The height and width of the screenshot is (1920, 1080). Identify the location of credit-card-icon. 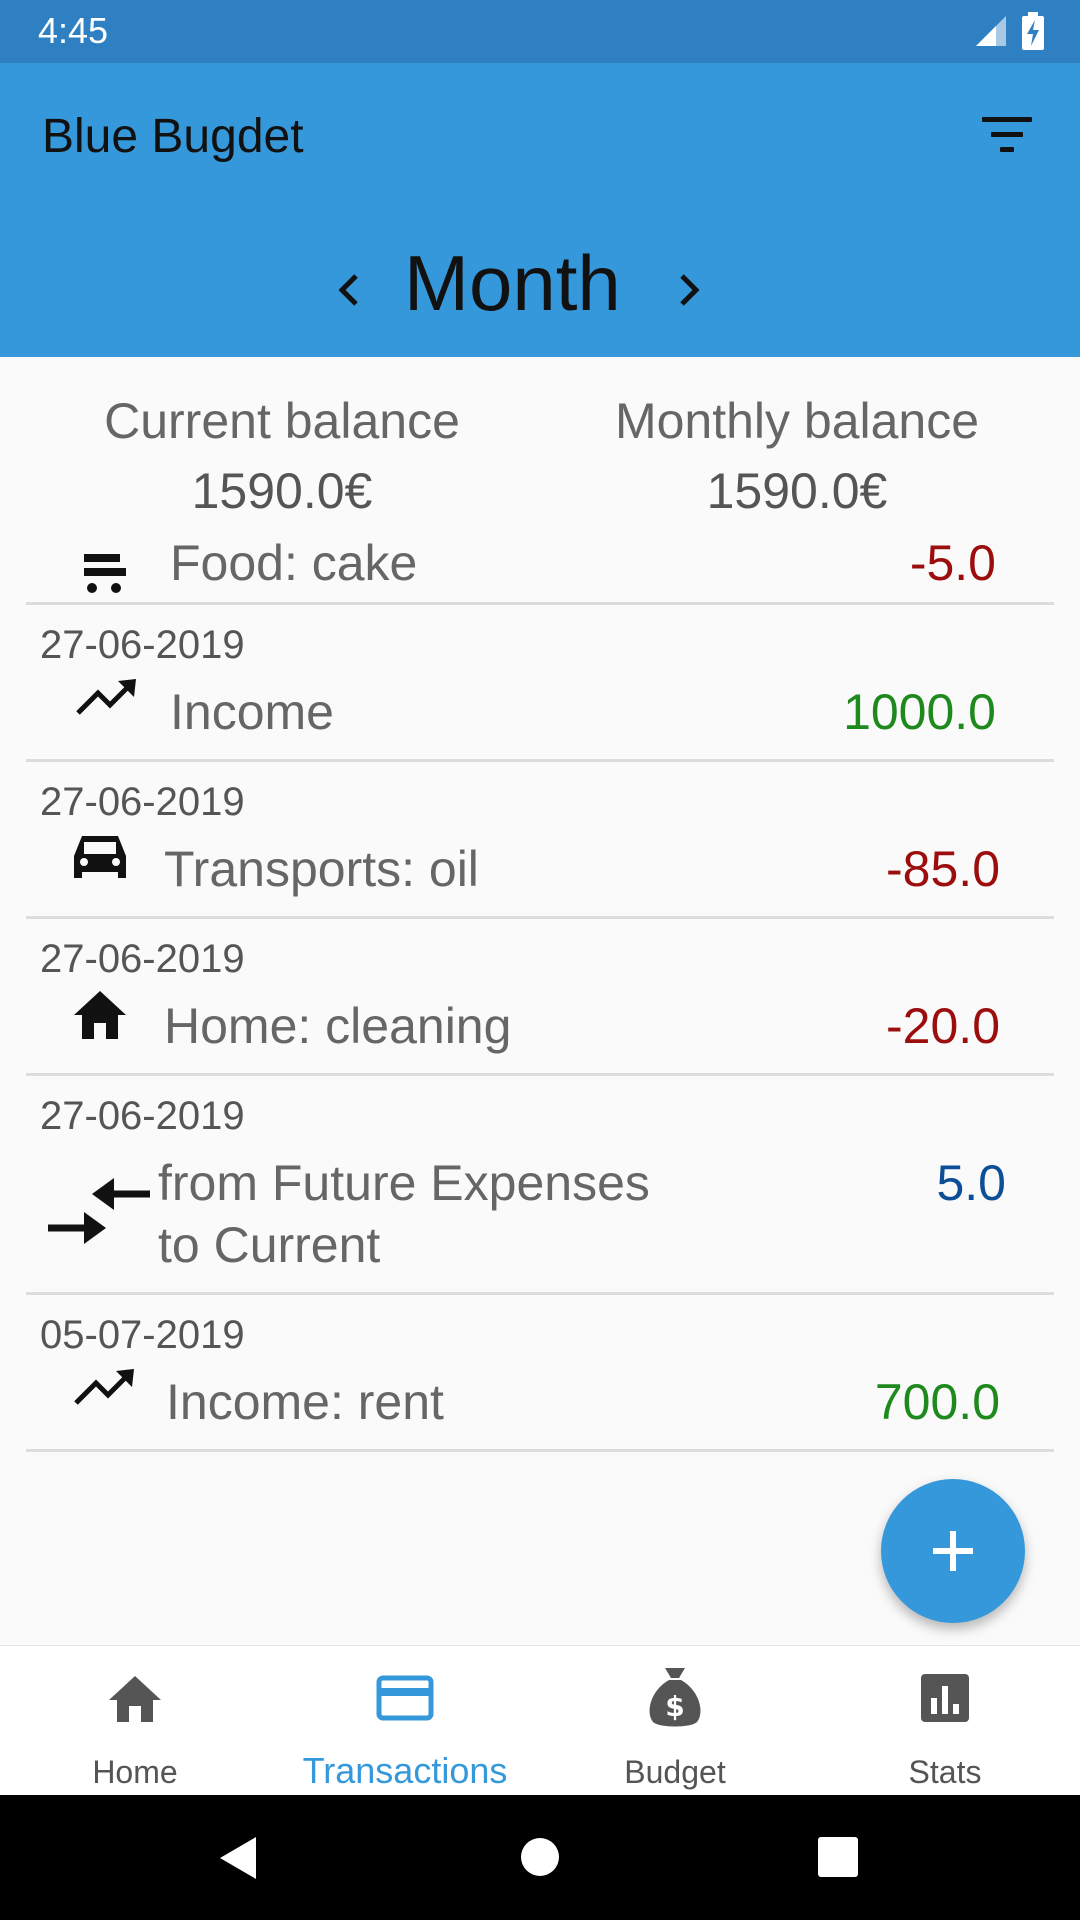
(405, 1698).